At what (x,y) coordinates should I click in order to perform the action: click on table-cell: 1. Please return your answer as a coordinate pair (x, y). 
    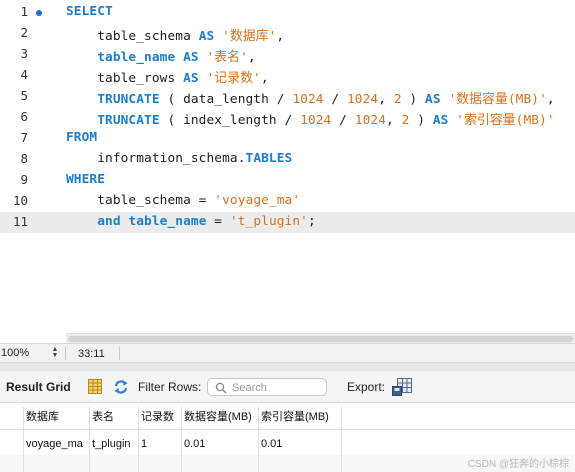
    Looking at the image, I should click on (160, 444).